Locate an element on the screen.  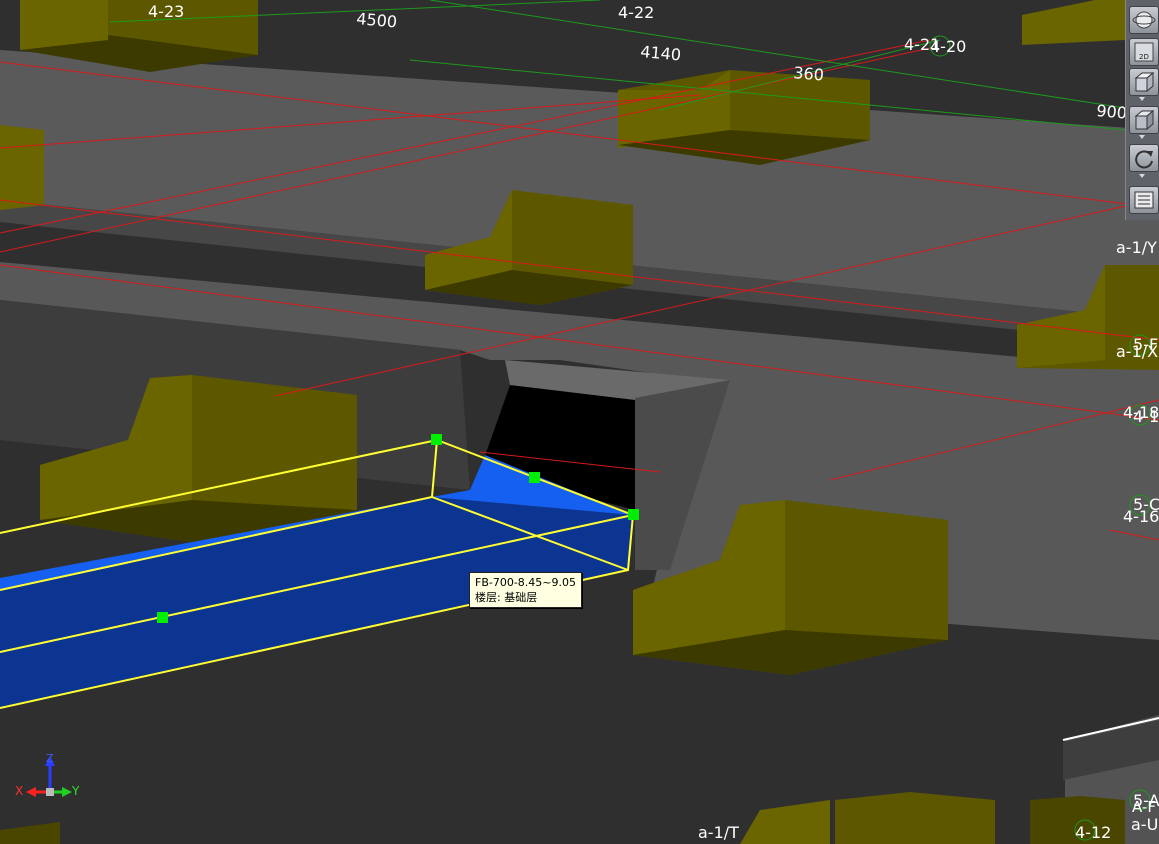
orbit-icon is located at coordinates (1144, 20).